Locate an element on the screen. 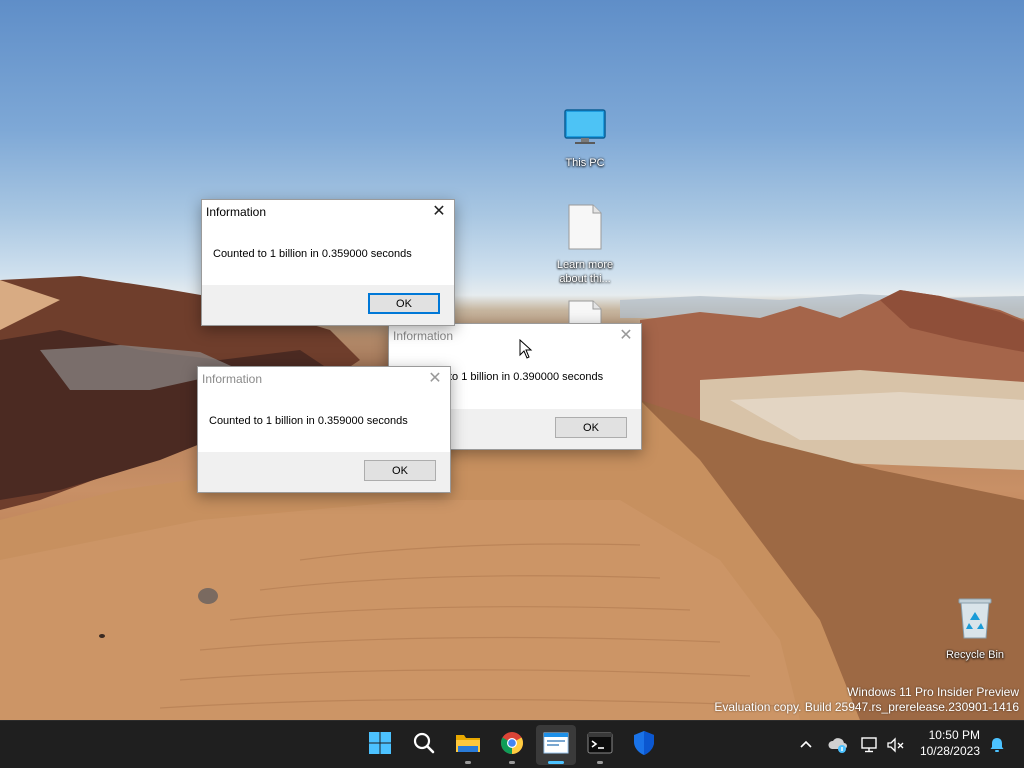 The image size is (1024, 768). chrome-icon is located at coordinates (512, 745).